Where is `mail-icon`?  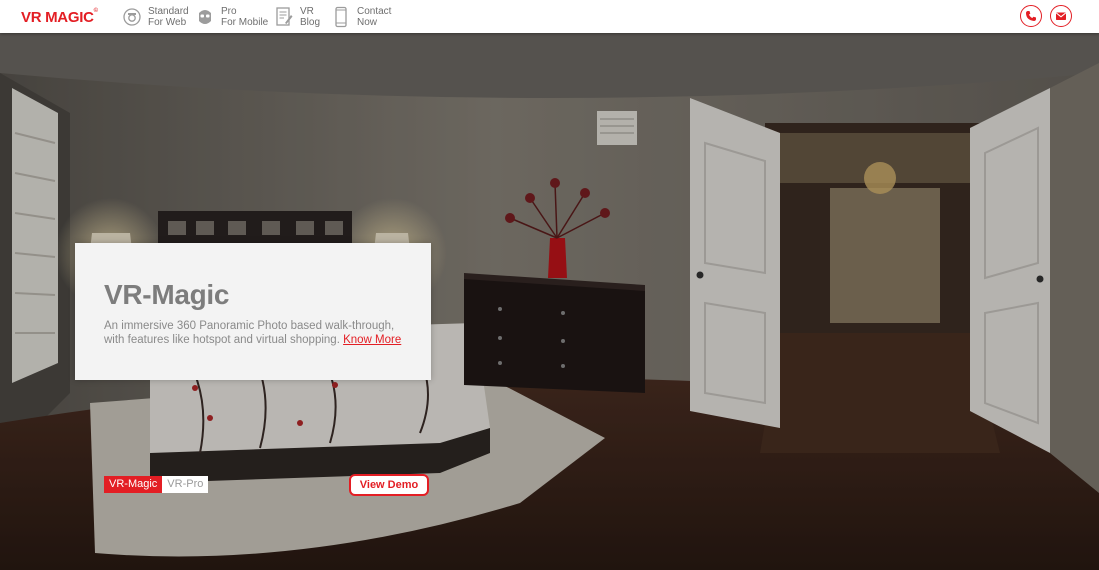 mail-icon is located at coordinates (1061, 16).